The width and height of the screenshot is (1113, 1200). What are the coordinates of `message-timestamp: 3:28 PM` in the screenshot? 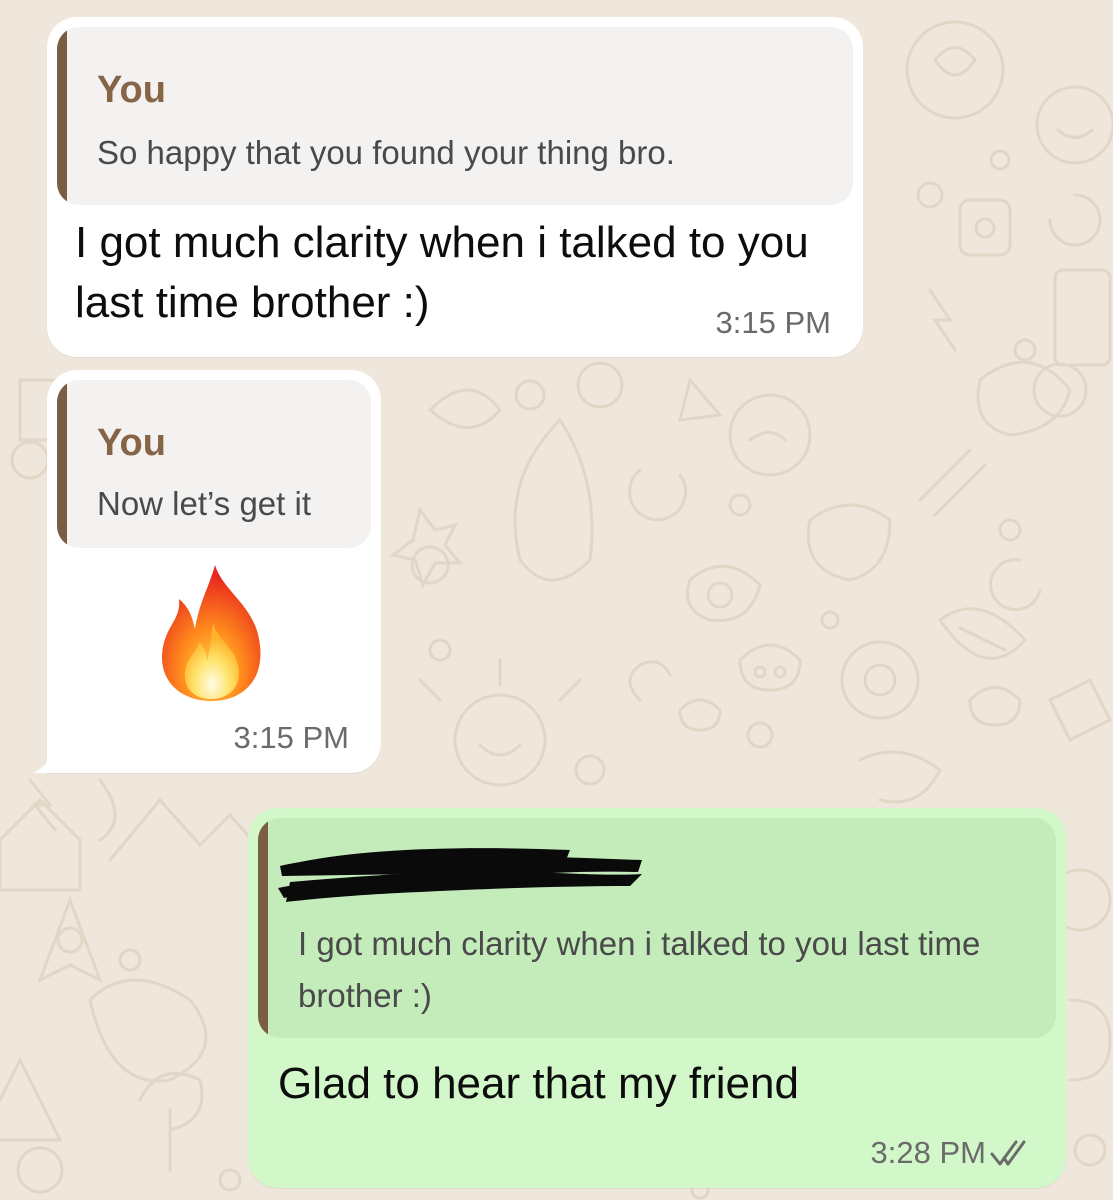 It's located at (928, 1152).